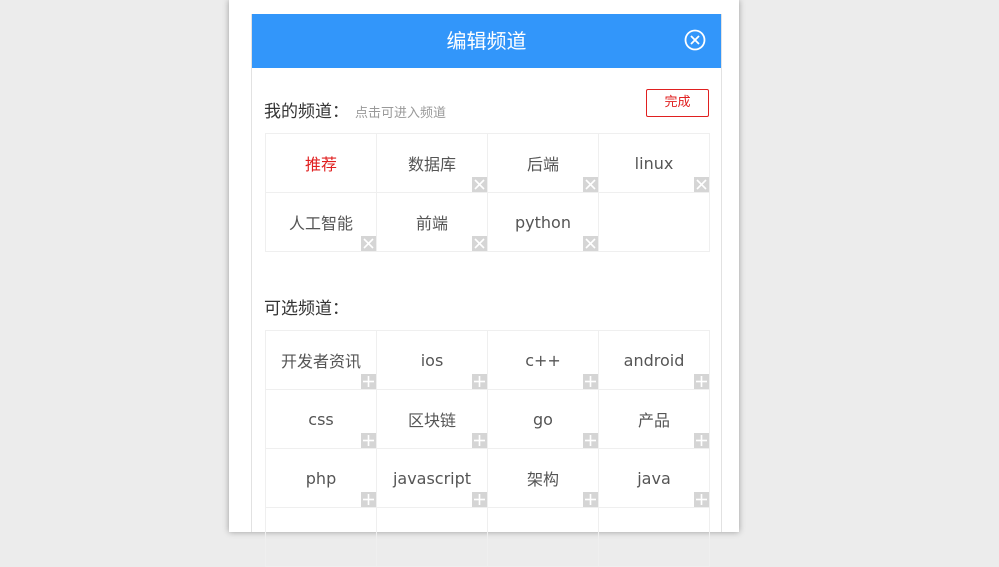 This screenshot has width=999, height=567. I want to click on available-channel-item-label: php, so click(321, 478).